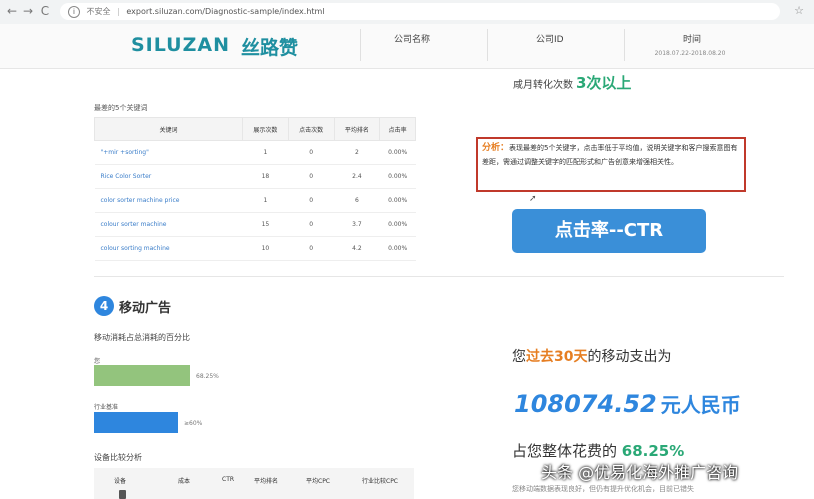  What do you see at coordinates (270, 48) in the screenshot?
I see `logo-text-cn: 丝路赞` at bounding box center [270, 48].